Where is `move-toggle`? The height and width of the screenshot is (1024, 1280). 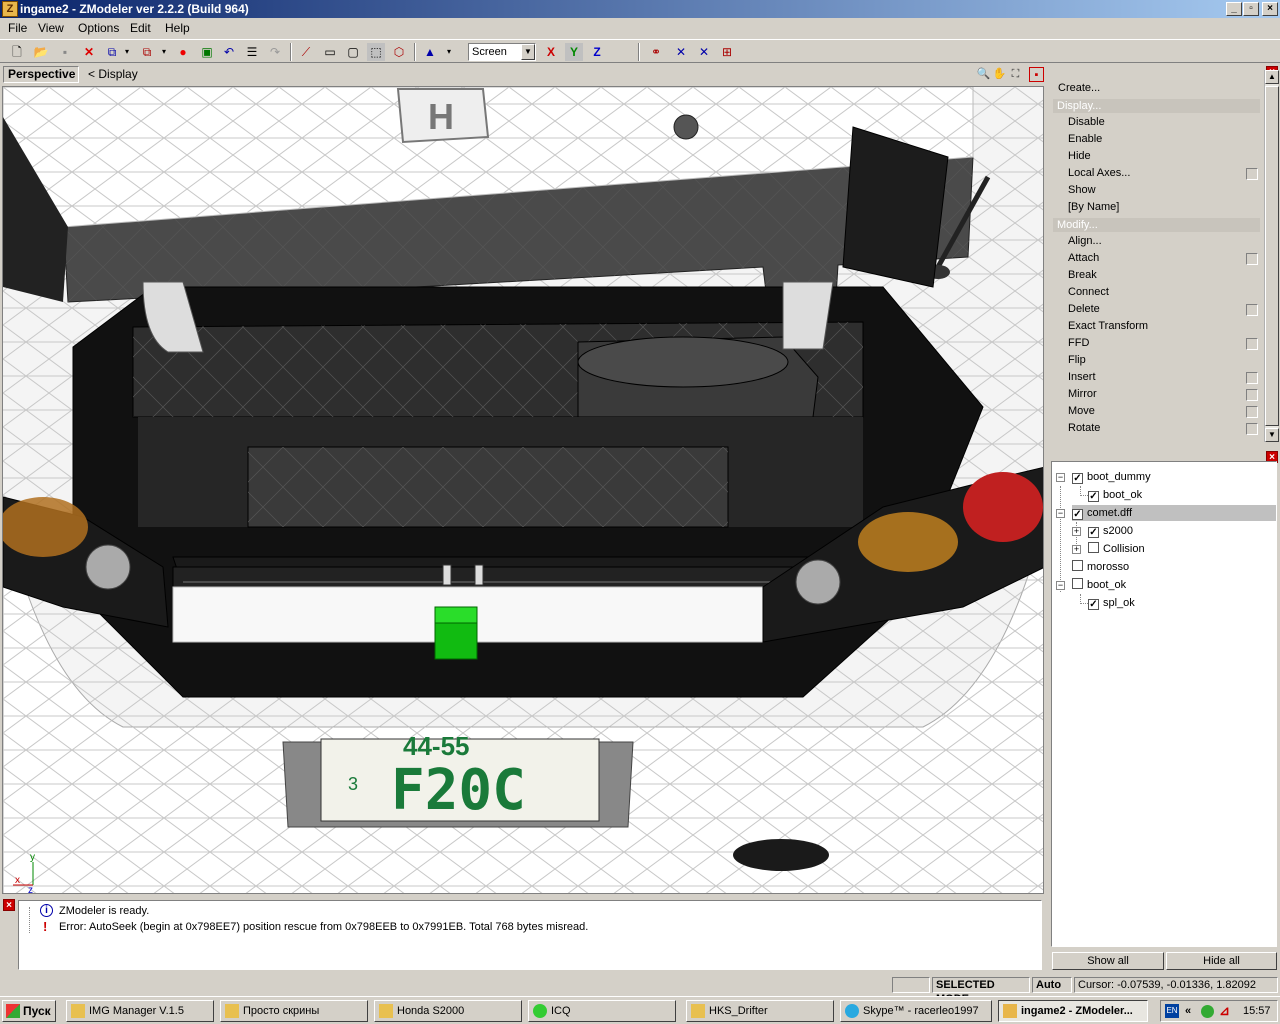
move-toggle is located at coordinates (1252, 412).